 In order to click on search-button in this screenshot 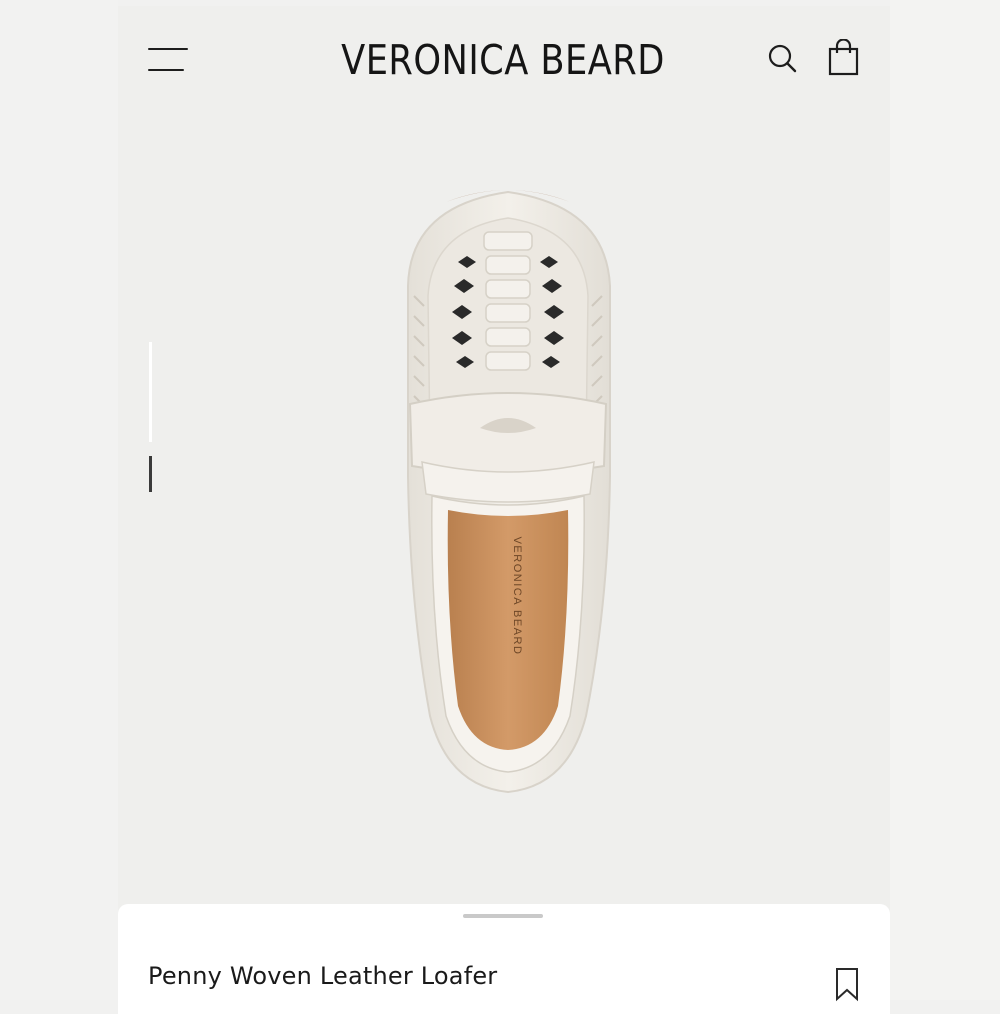, I will do `click(783, 59)`.